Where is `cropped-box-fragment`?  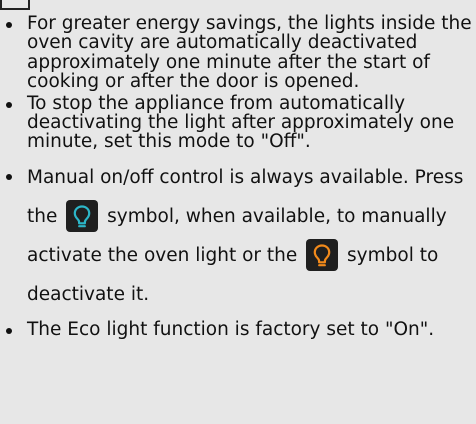 cropped-box-fragment is located at coordinates (15, 5).